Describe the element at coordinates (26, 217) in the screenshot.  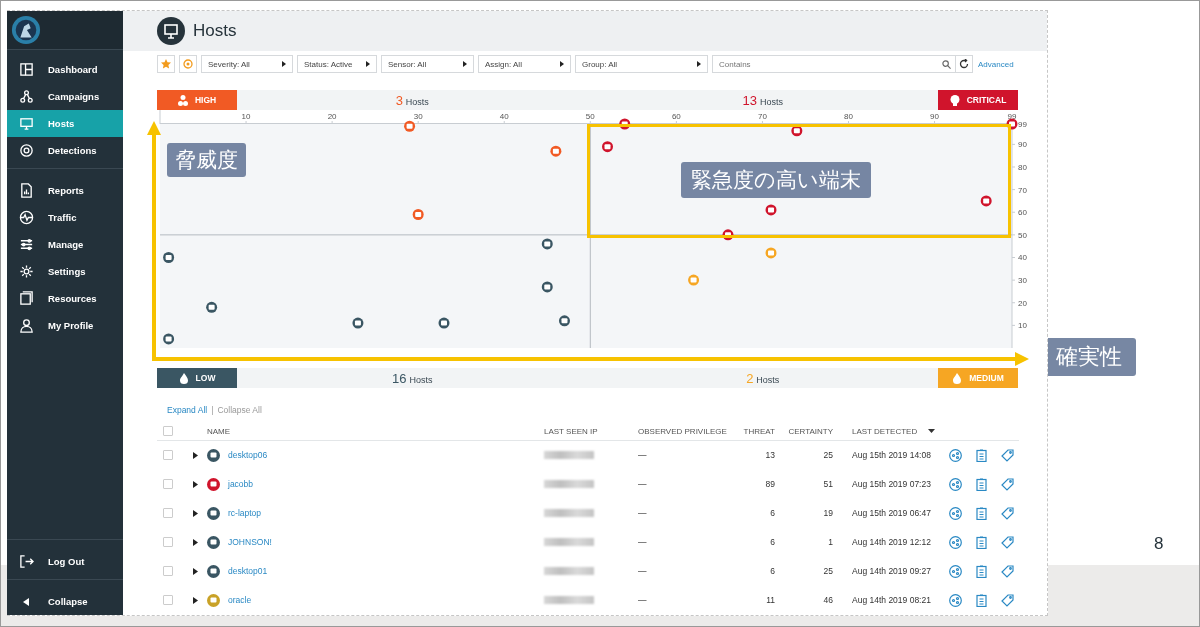
I see `pulse-icon` at that location.